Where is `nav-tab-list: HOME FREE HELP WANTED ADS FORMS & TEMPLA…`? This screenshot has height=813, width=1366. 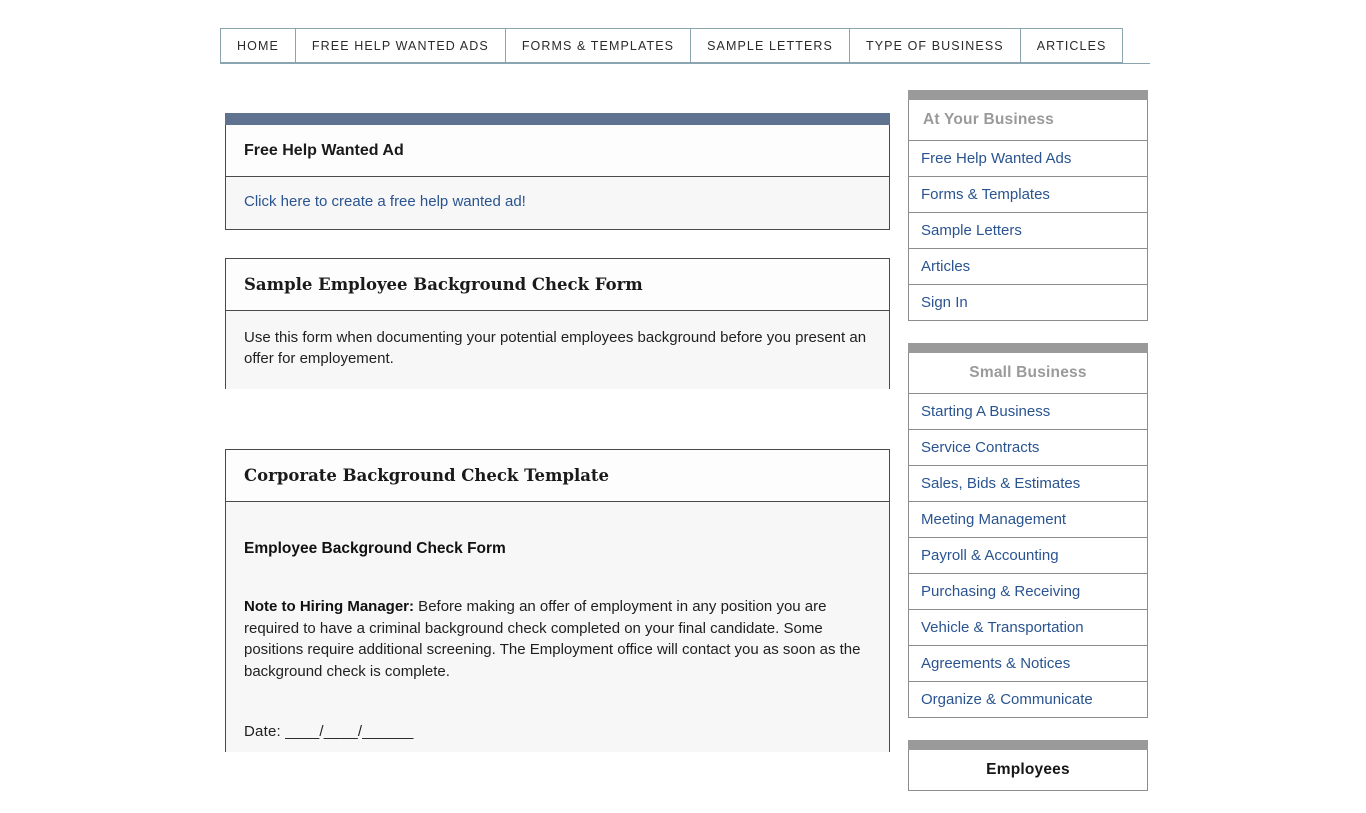 nav-tab-list: HOME FREE HELP WANTED ADS FORMS & TEMPLA… is located at coordinates (685, 45).